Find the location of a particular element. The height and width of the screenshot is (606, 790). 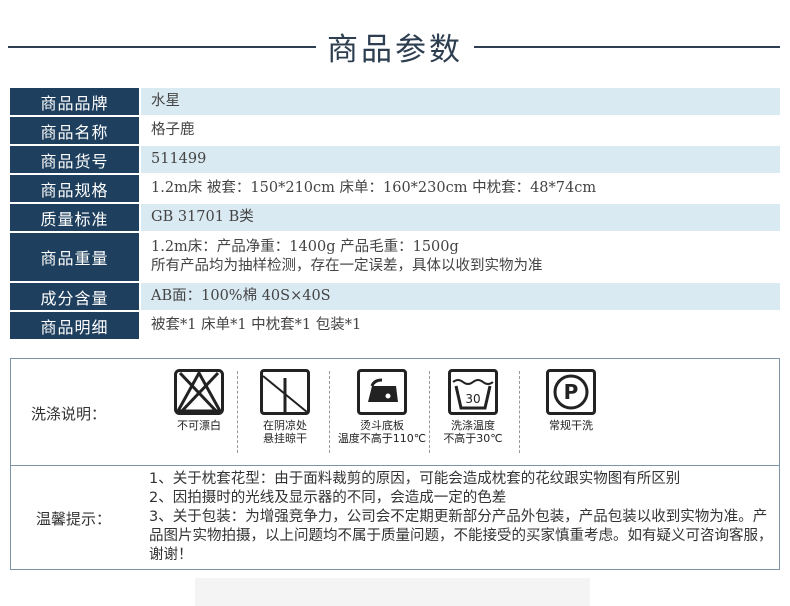

param-row: 商品名称 格子鹿 is located at coordinates (395, 131).